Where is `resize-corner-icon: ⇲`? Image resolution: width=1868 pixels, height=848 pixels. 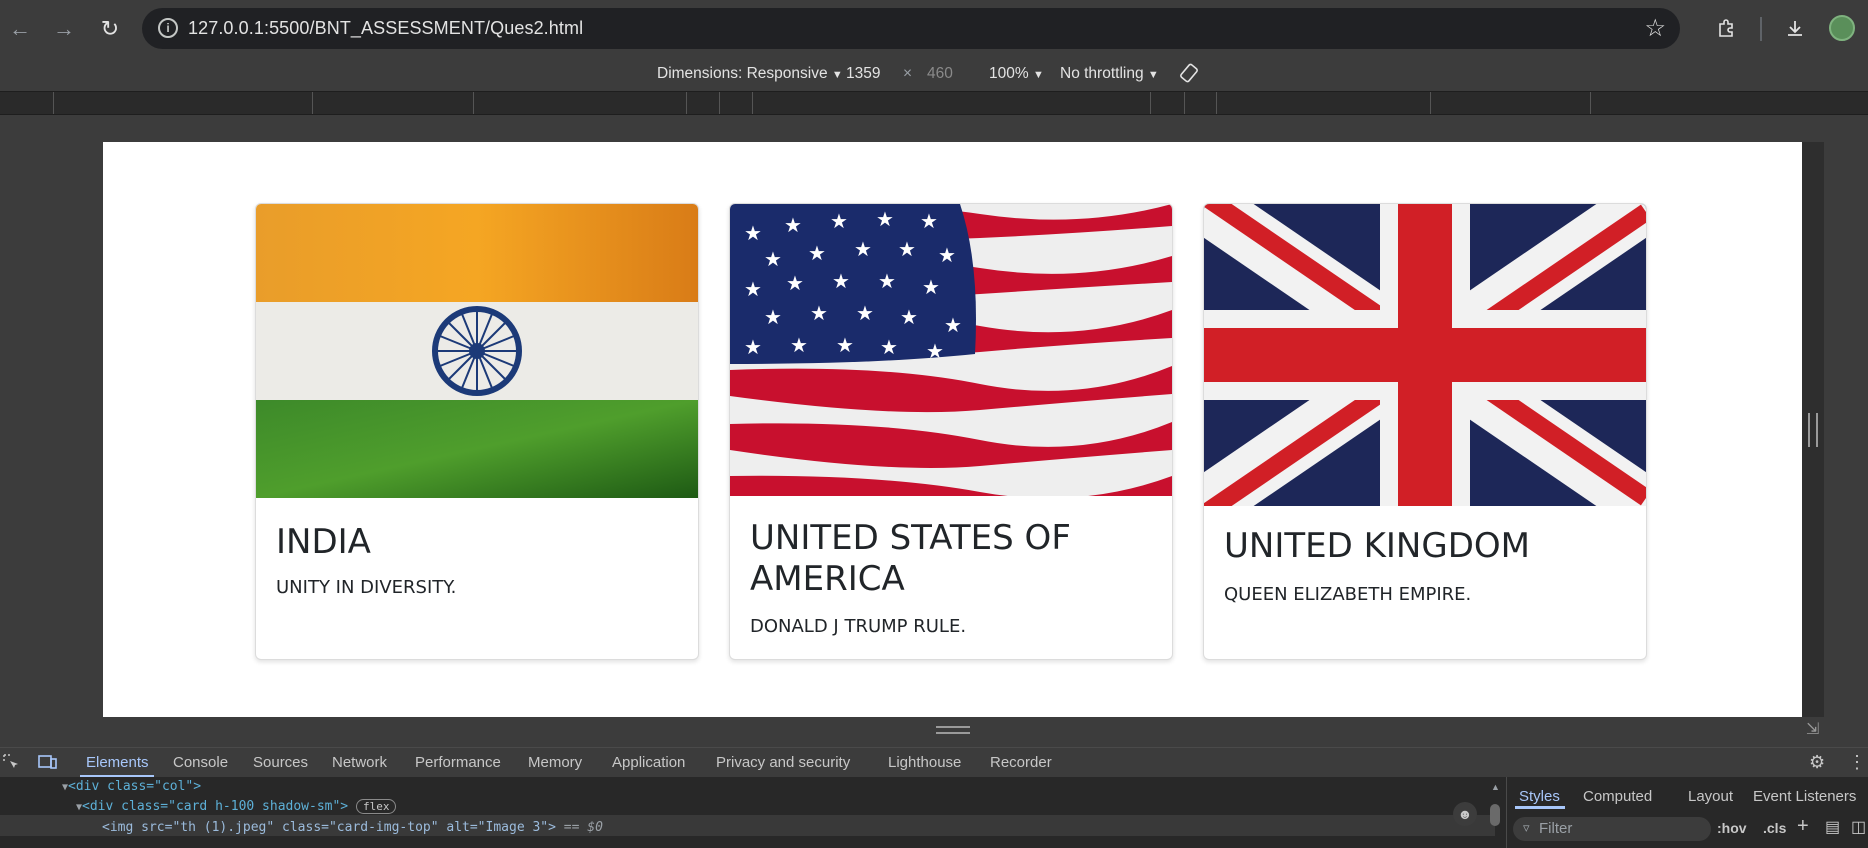 resize-corner-icon: ⇲ is located at coordinates (1814, 730).